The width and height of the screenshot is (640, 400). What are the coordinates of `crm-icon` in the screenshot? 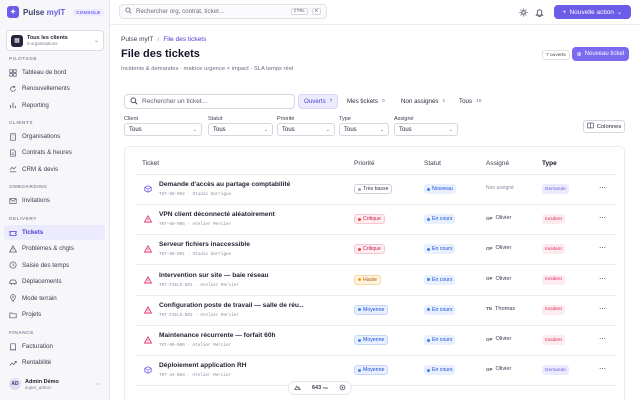 It's located at (13, 169).